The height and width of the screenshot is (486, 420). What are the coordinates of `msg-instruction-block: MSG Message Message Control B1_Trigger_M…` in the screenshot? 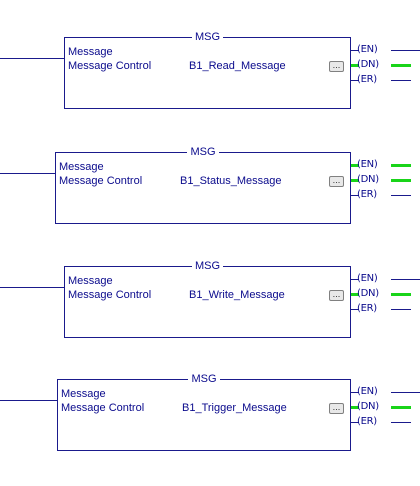 It's located at (204, 412).